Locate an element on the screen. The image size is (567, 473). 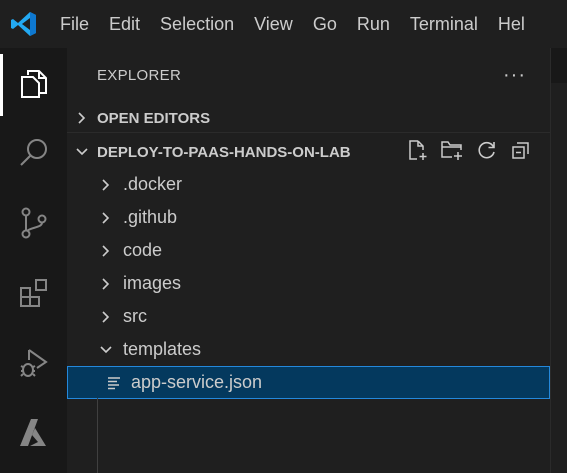
tree-item-label: code is located at coordinates (143, 250).